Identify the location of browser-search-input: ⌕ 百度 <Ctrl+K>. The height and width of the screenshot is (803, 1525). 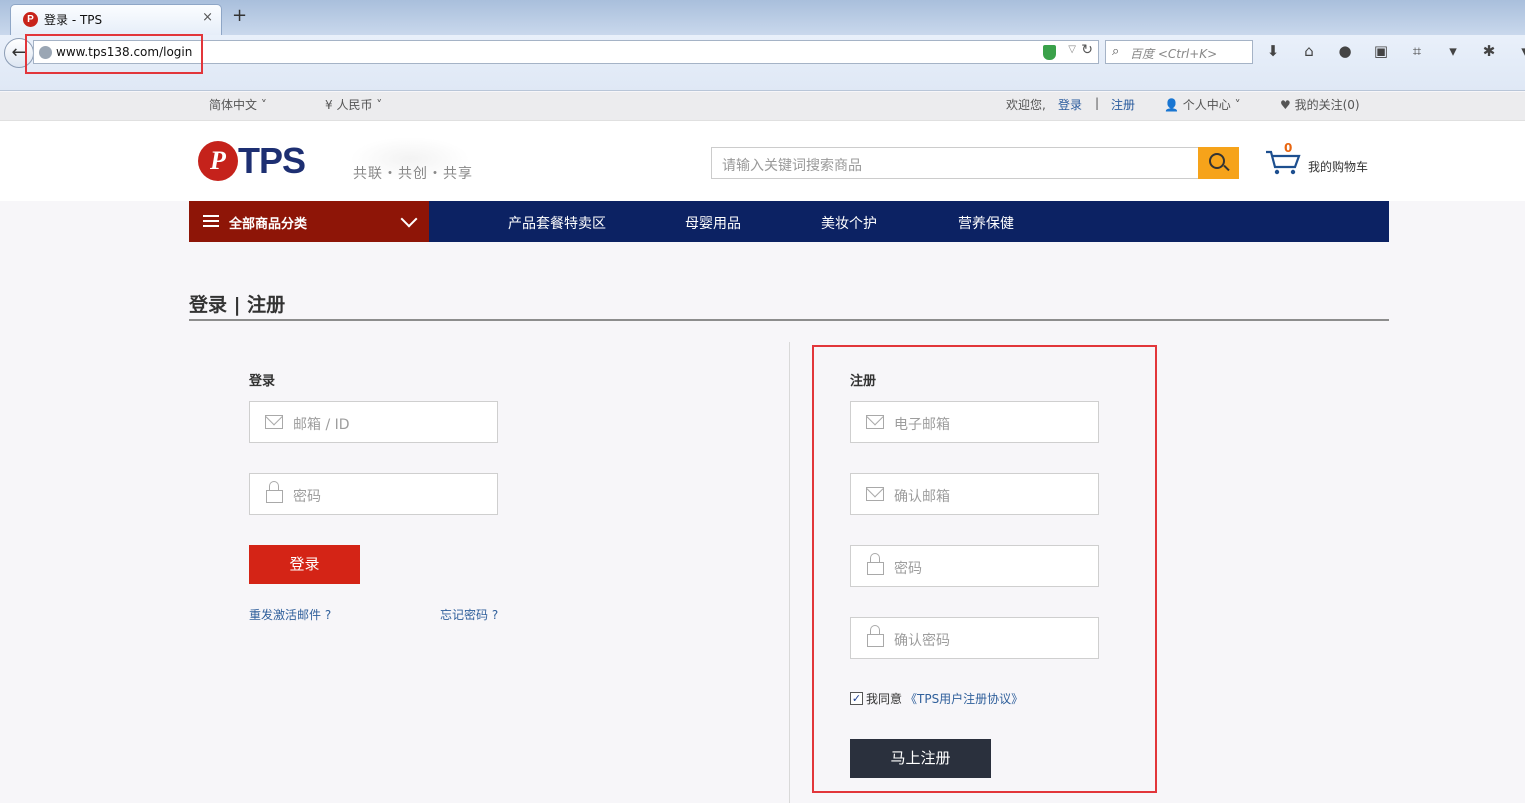
(1179, 52).